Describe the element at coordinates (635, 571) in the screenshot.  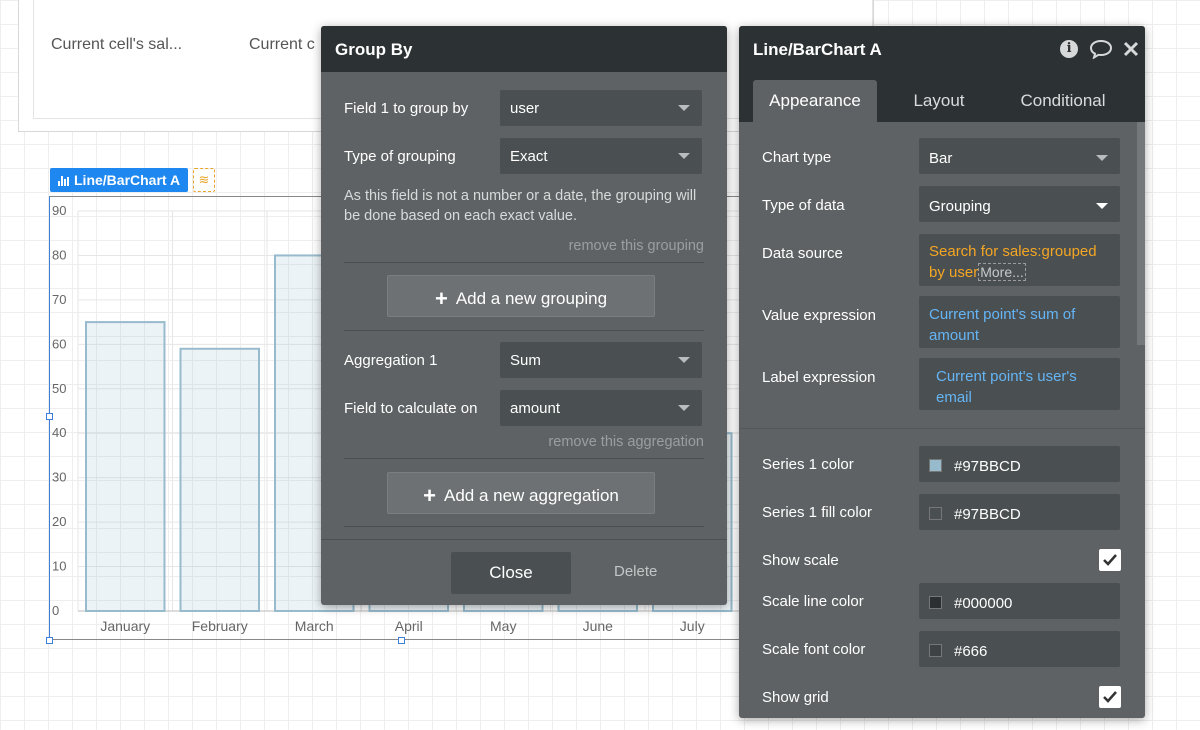
I see `delete-button: Delete` at that location.